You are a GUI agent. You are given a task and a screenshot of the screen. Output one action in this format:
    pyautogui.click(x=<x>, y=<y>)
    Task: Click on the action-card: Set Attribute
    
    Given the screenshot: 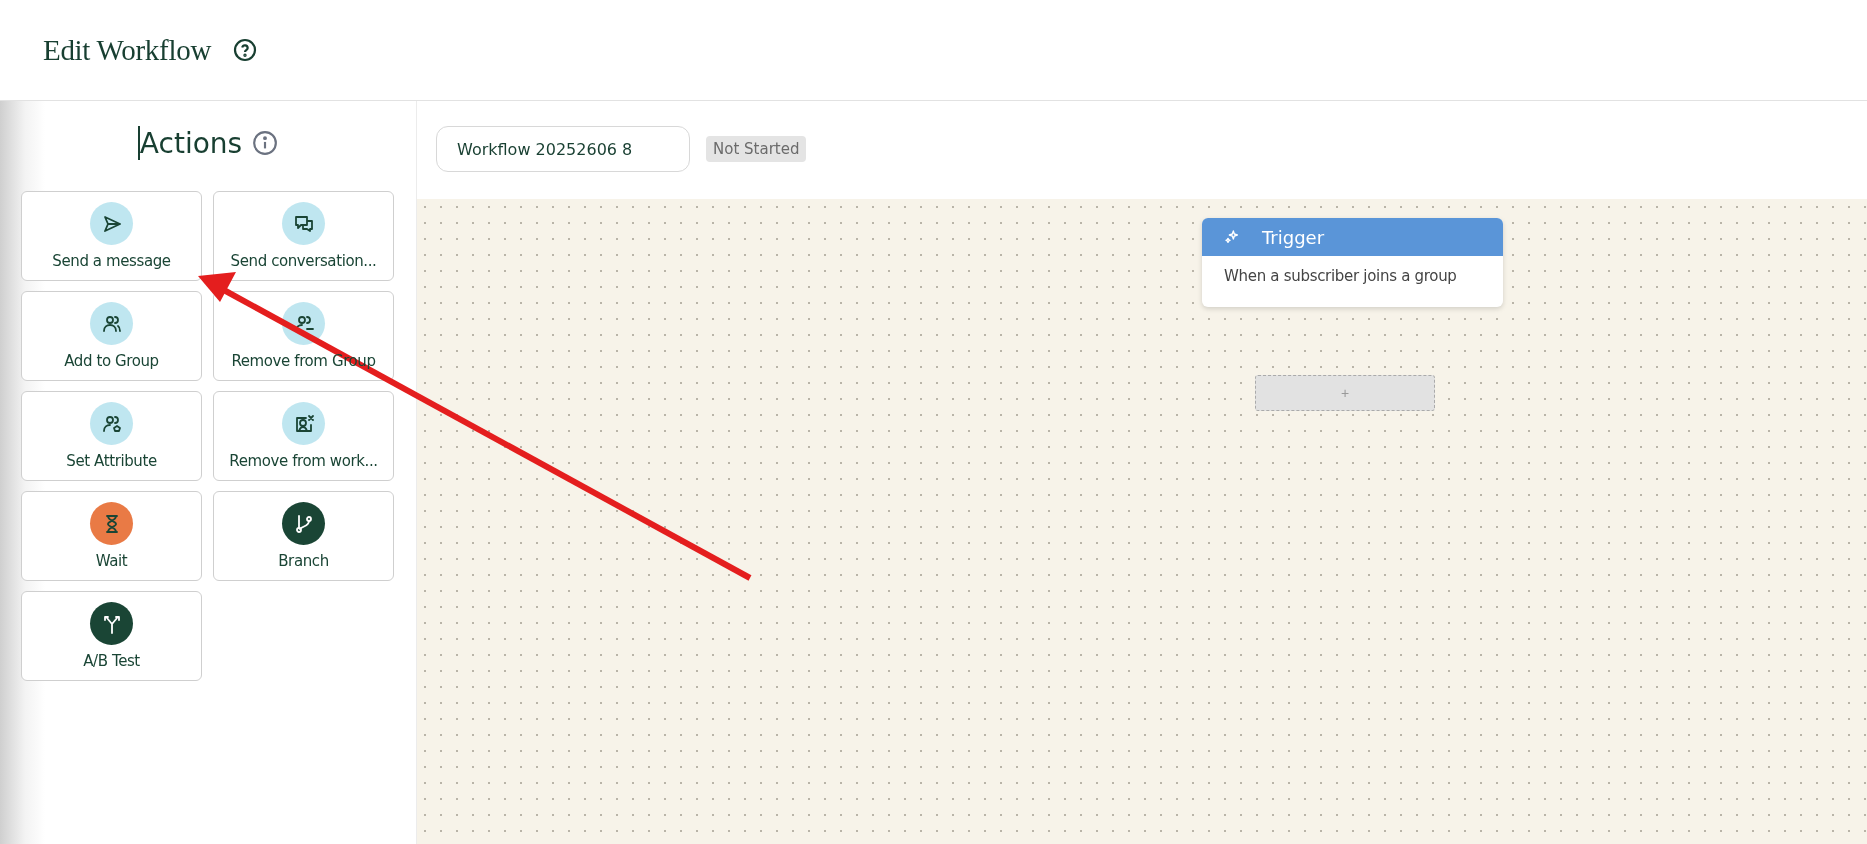 What is the action you would take?
    pyautogui.click(x=111, y=436)
    